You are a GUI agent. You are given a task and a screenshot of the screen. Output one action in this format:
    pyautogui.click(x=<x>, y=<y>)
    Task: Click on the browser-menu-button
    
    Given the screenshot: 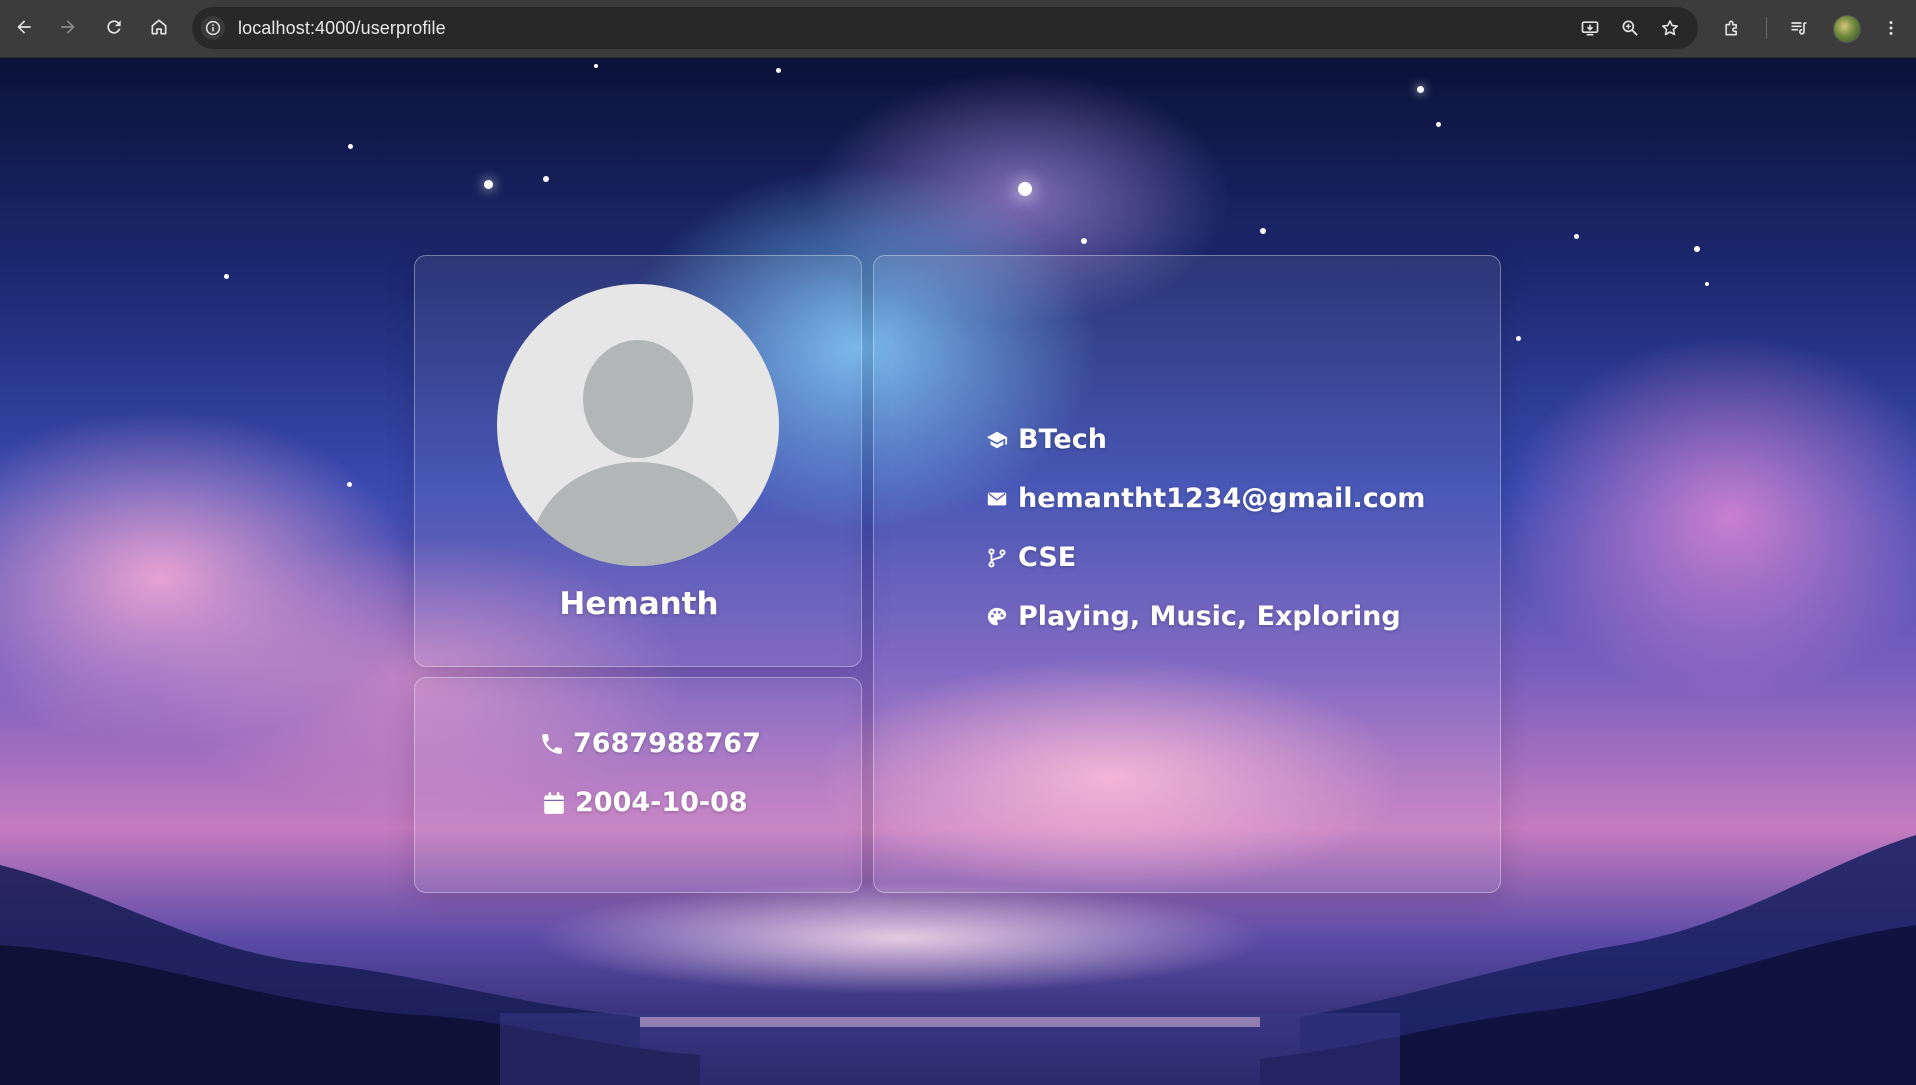 What is the action you would take?
    pyautogui.click(x=1891, y=28)
    